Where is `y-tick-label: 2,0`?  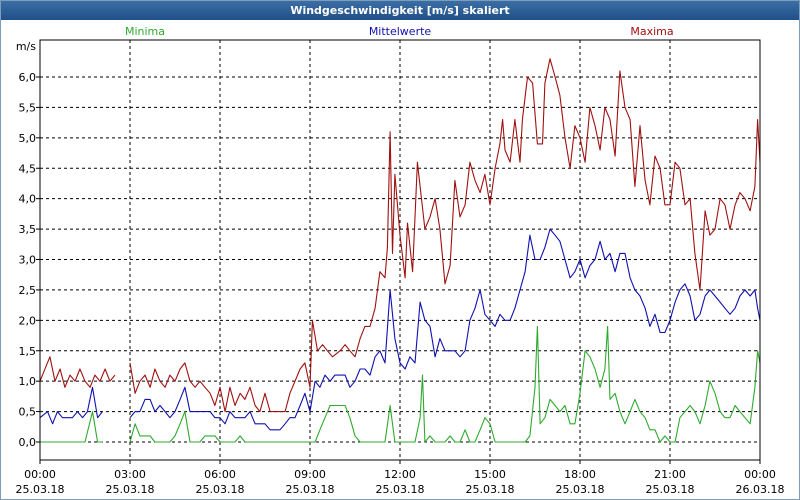
y-tick-label: 2,0 is located at coordinates (28, 320).